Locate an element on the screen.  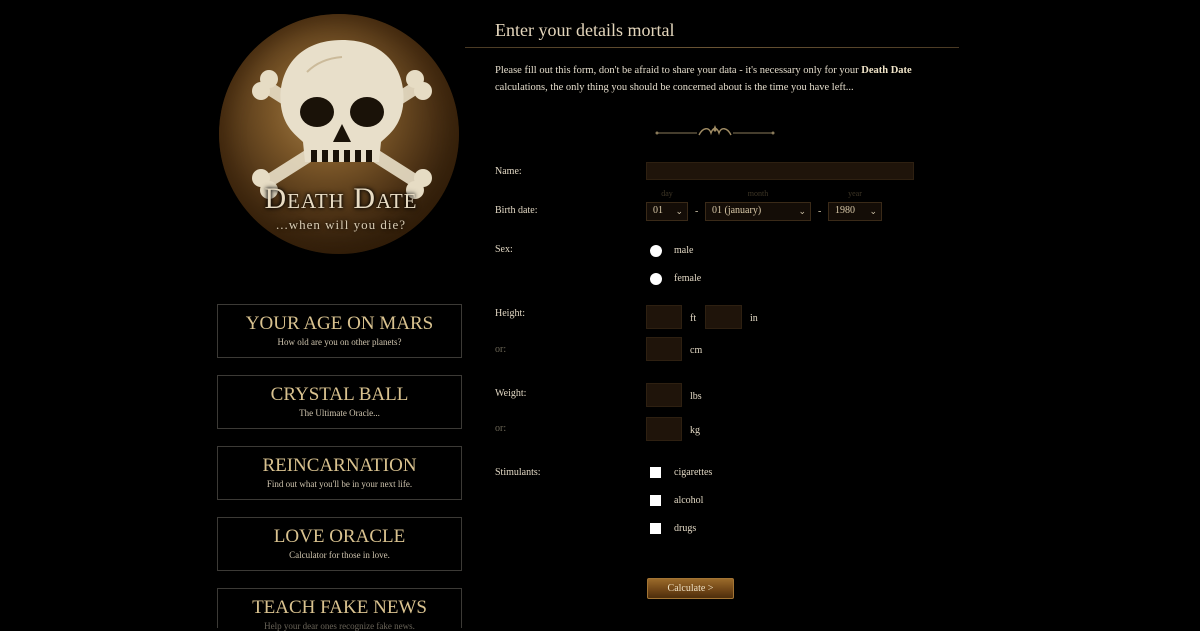
day-hint: day is located at coordinates (667, 193).